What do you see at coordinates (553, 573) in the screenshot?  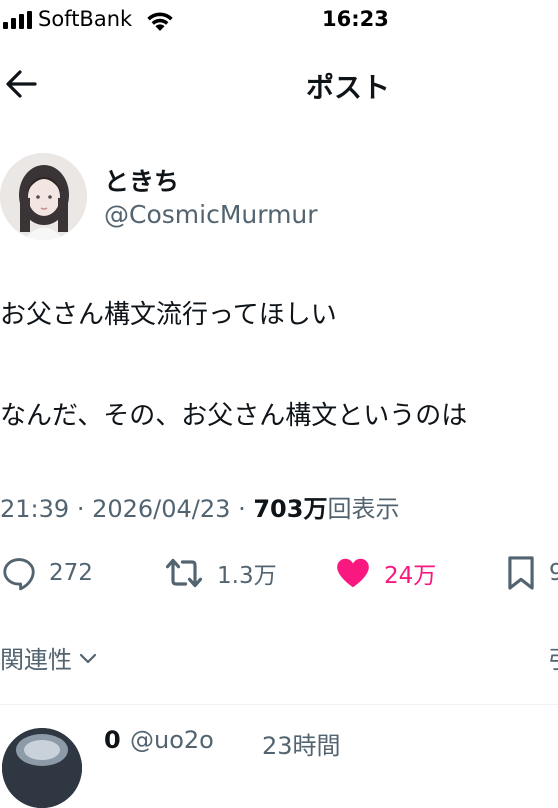 I see `bookmark-count: 9` at bounding box center [553, 573].